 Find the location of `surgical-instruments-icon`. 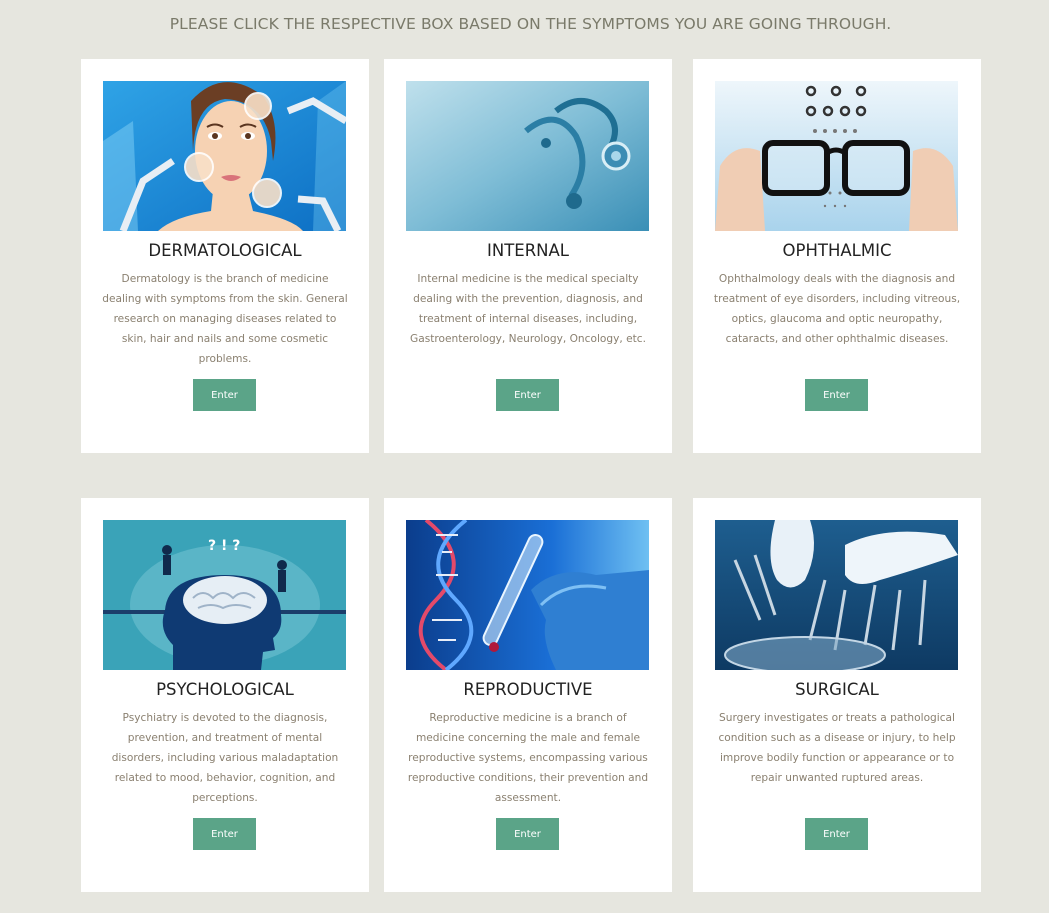

surgical-instruments-icon is located at coordinates (836, 595).